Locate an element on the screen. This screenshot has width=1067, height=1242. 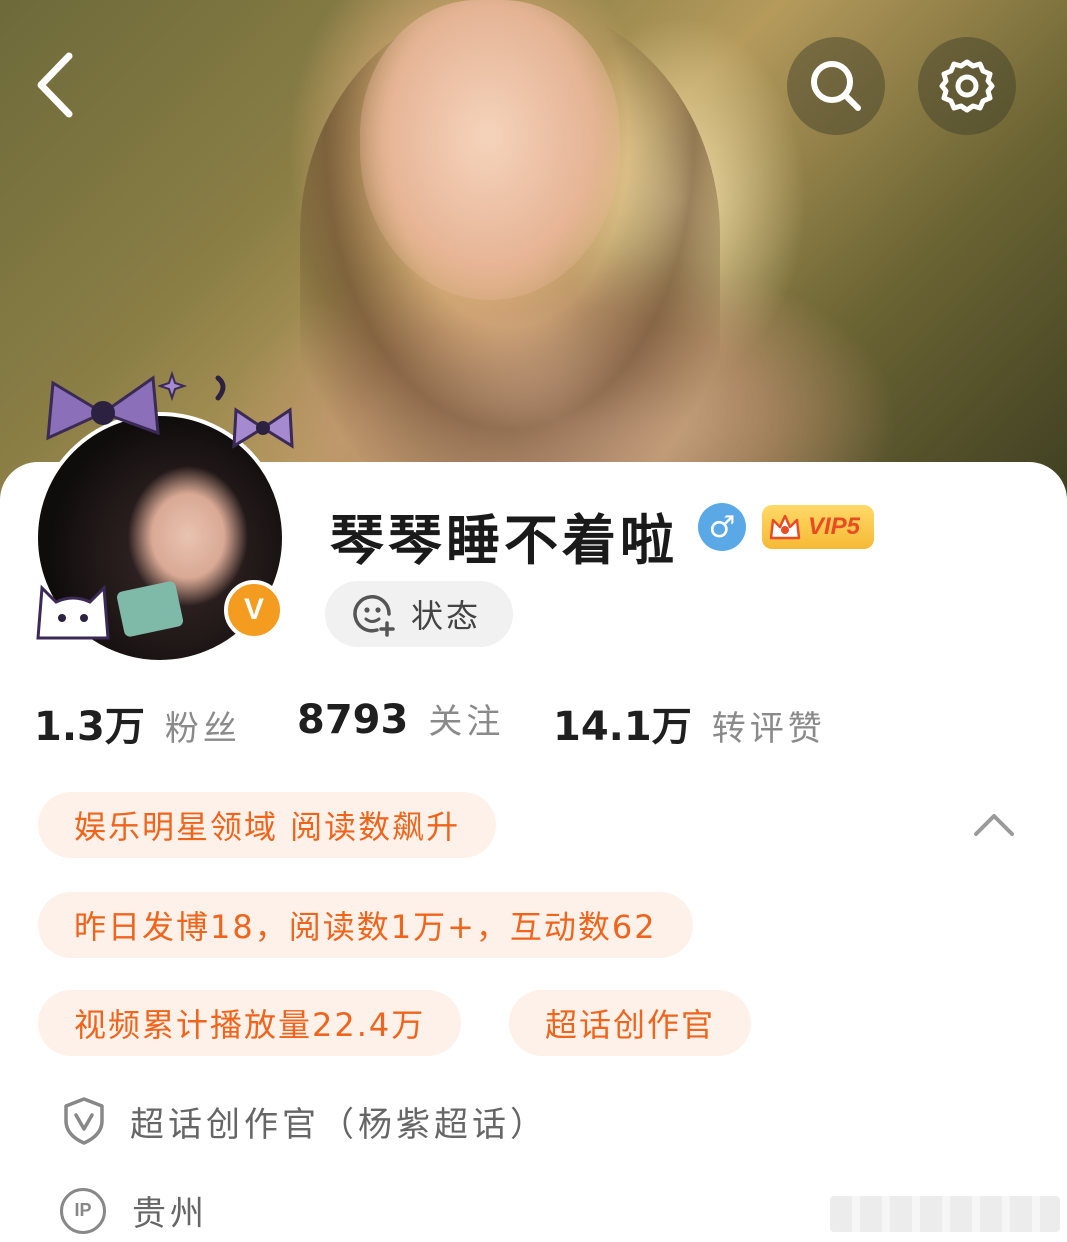
vip-badge: VIP5 is located at coordinates (818, 527).